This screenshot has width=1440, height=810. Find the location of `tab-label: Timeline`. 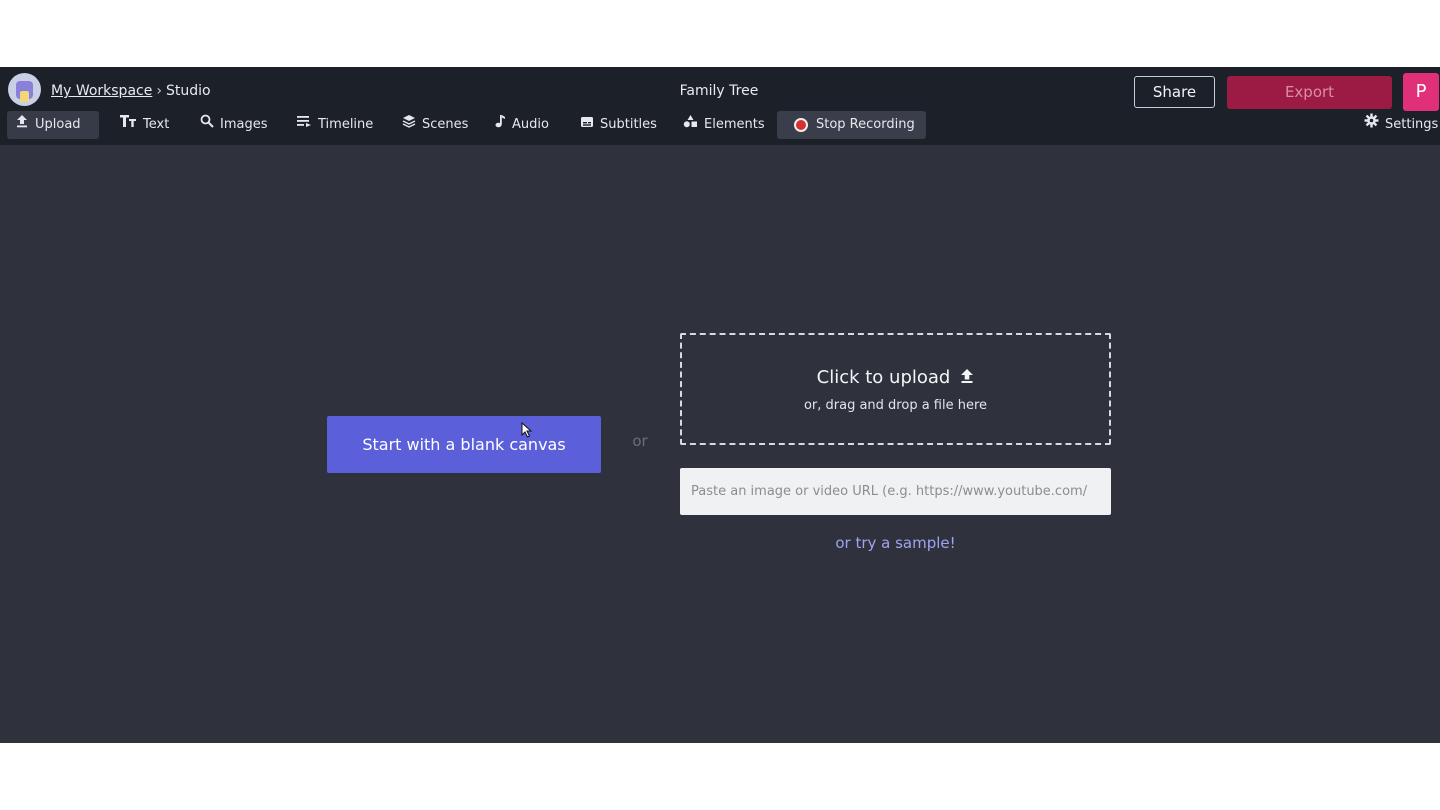

tab-label: Timeline is located at coordinates (346, 124).